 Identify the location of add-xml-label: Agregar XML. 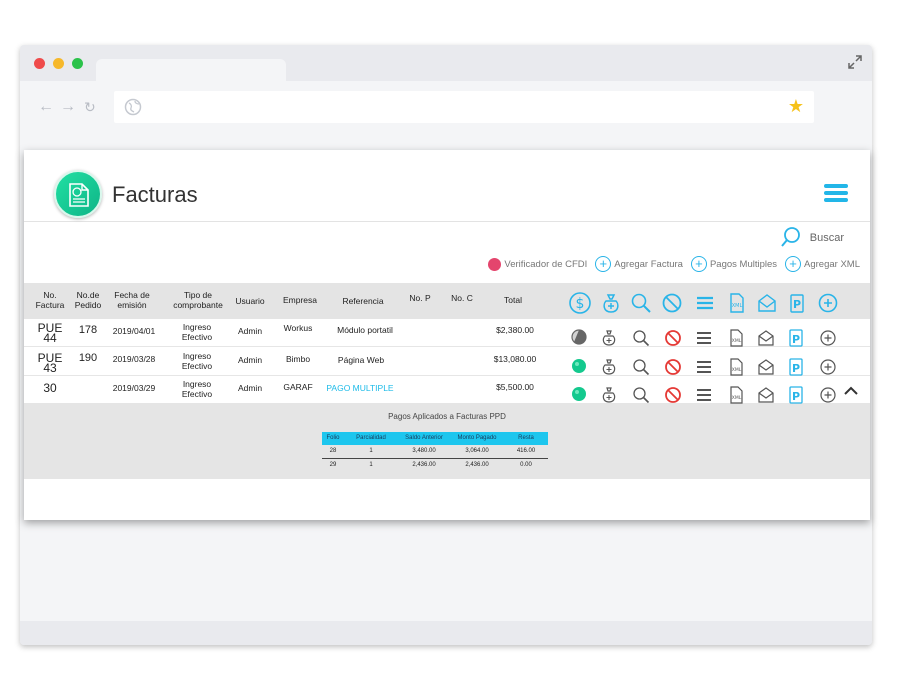
(832, 264).